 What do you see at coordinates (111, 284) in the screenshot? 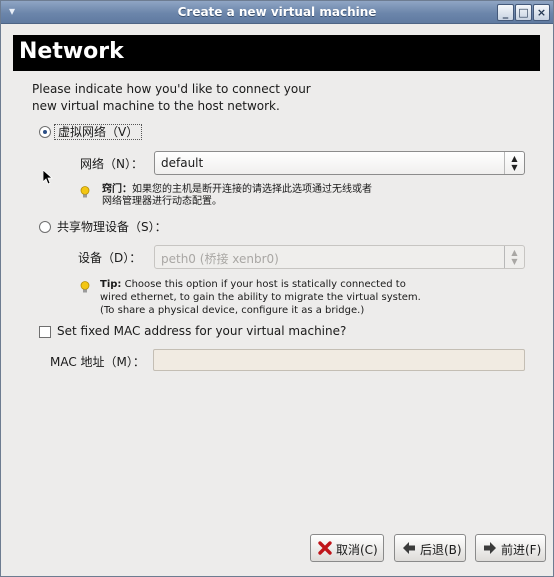
I see `tip-heading: Tip:` at bounding box center [111, 284].